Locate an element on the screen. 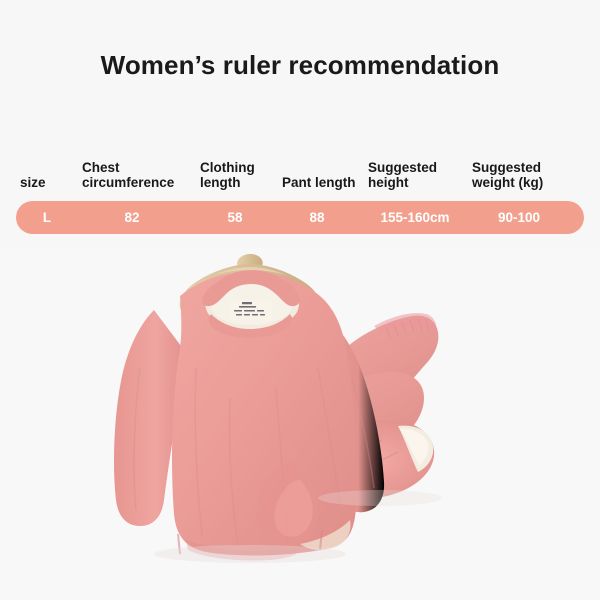 This screenshot has height=600, width=600. column-header-size-line1: size is located at coordinates (33, 182).